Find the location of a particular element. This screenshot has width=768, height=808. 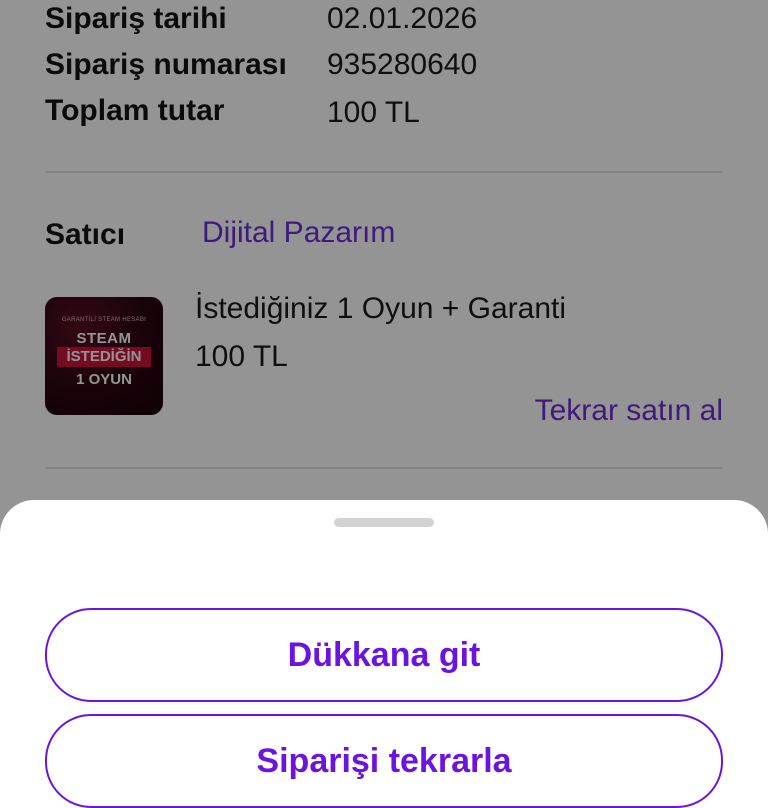

go-to-shop-button: Dükkana git is located at coordinates (384, 655).